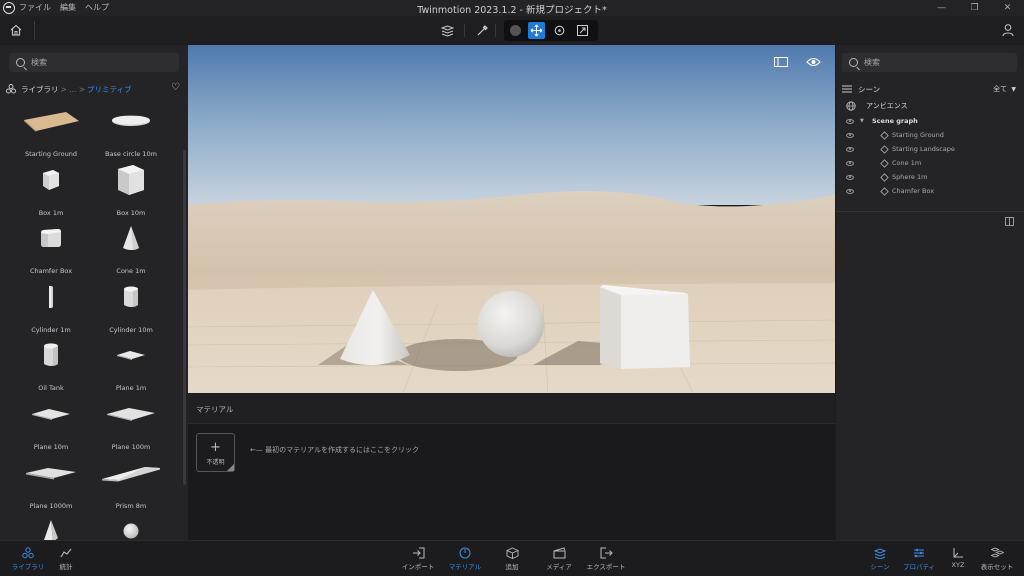  I want to click on layers-icon, so click(447, 30).